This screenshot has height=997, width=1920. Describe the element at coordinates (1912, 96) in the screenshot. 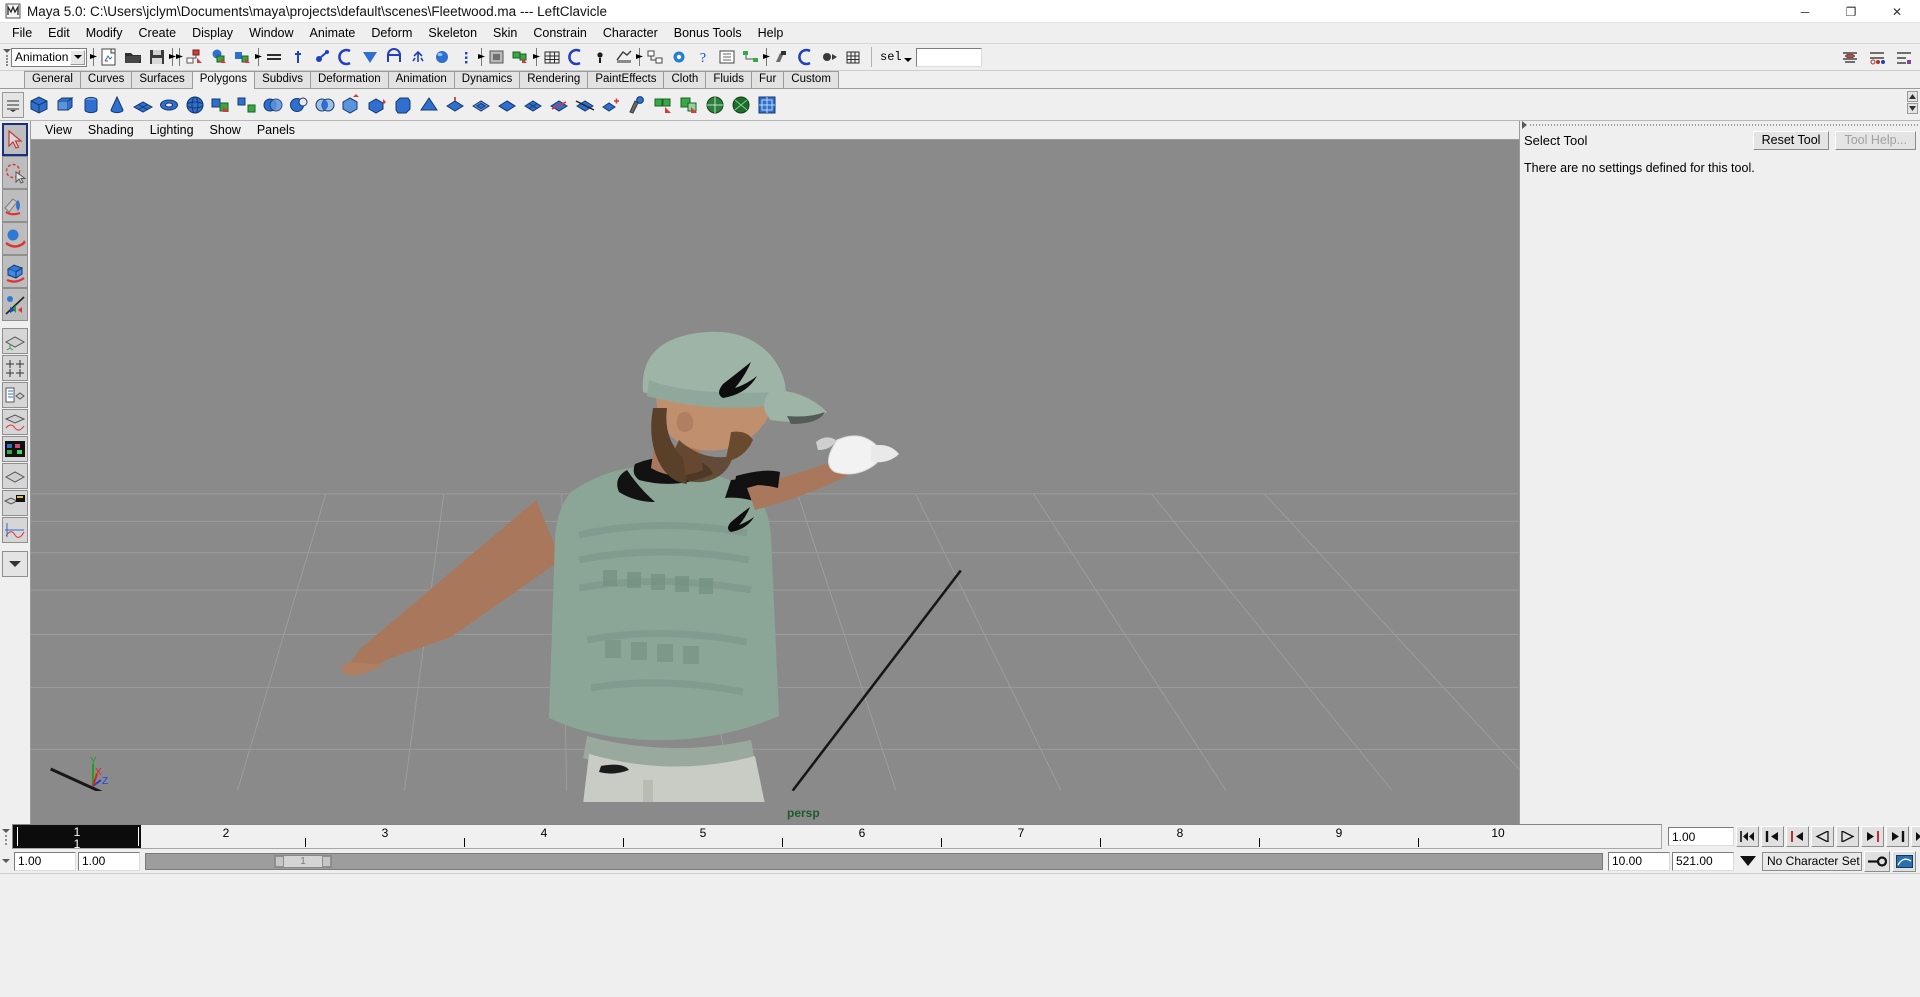

I see `shelf-scroll-up-icon` at that location.